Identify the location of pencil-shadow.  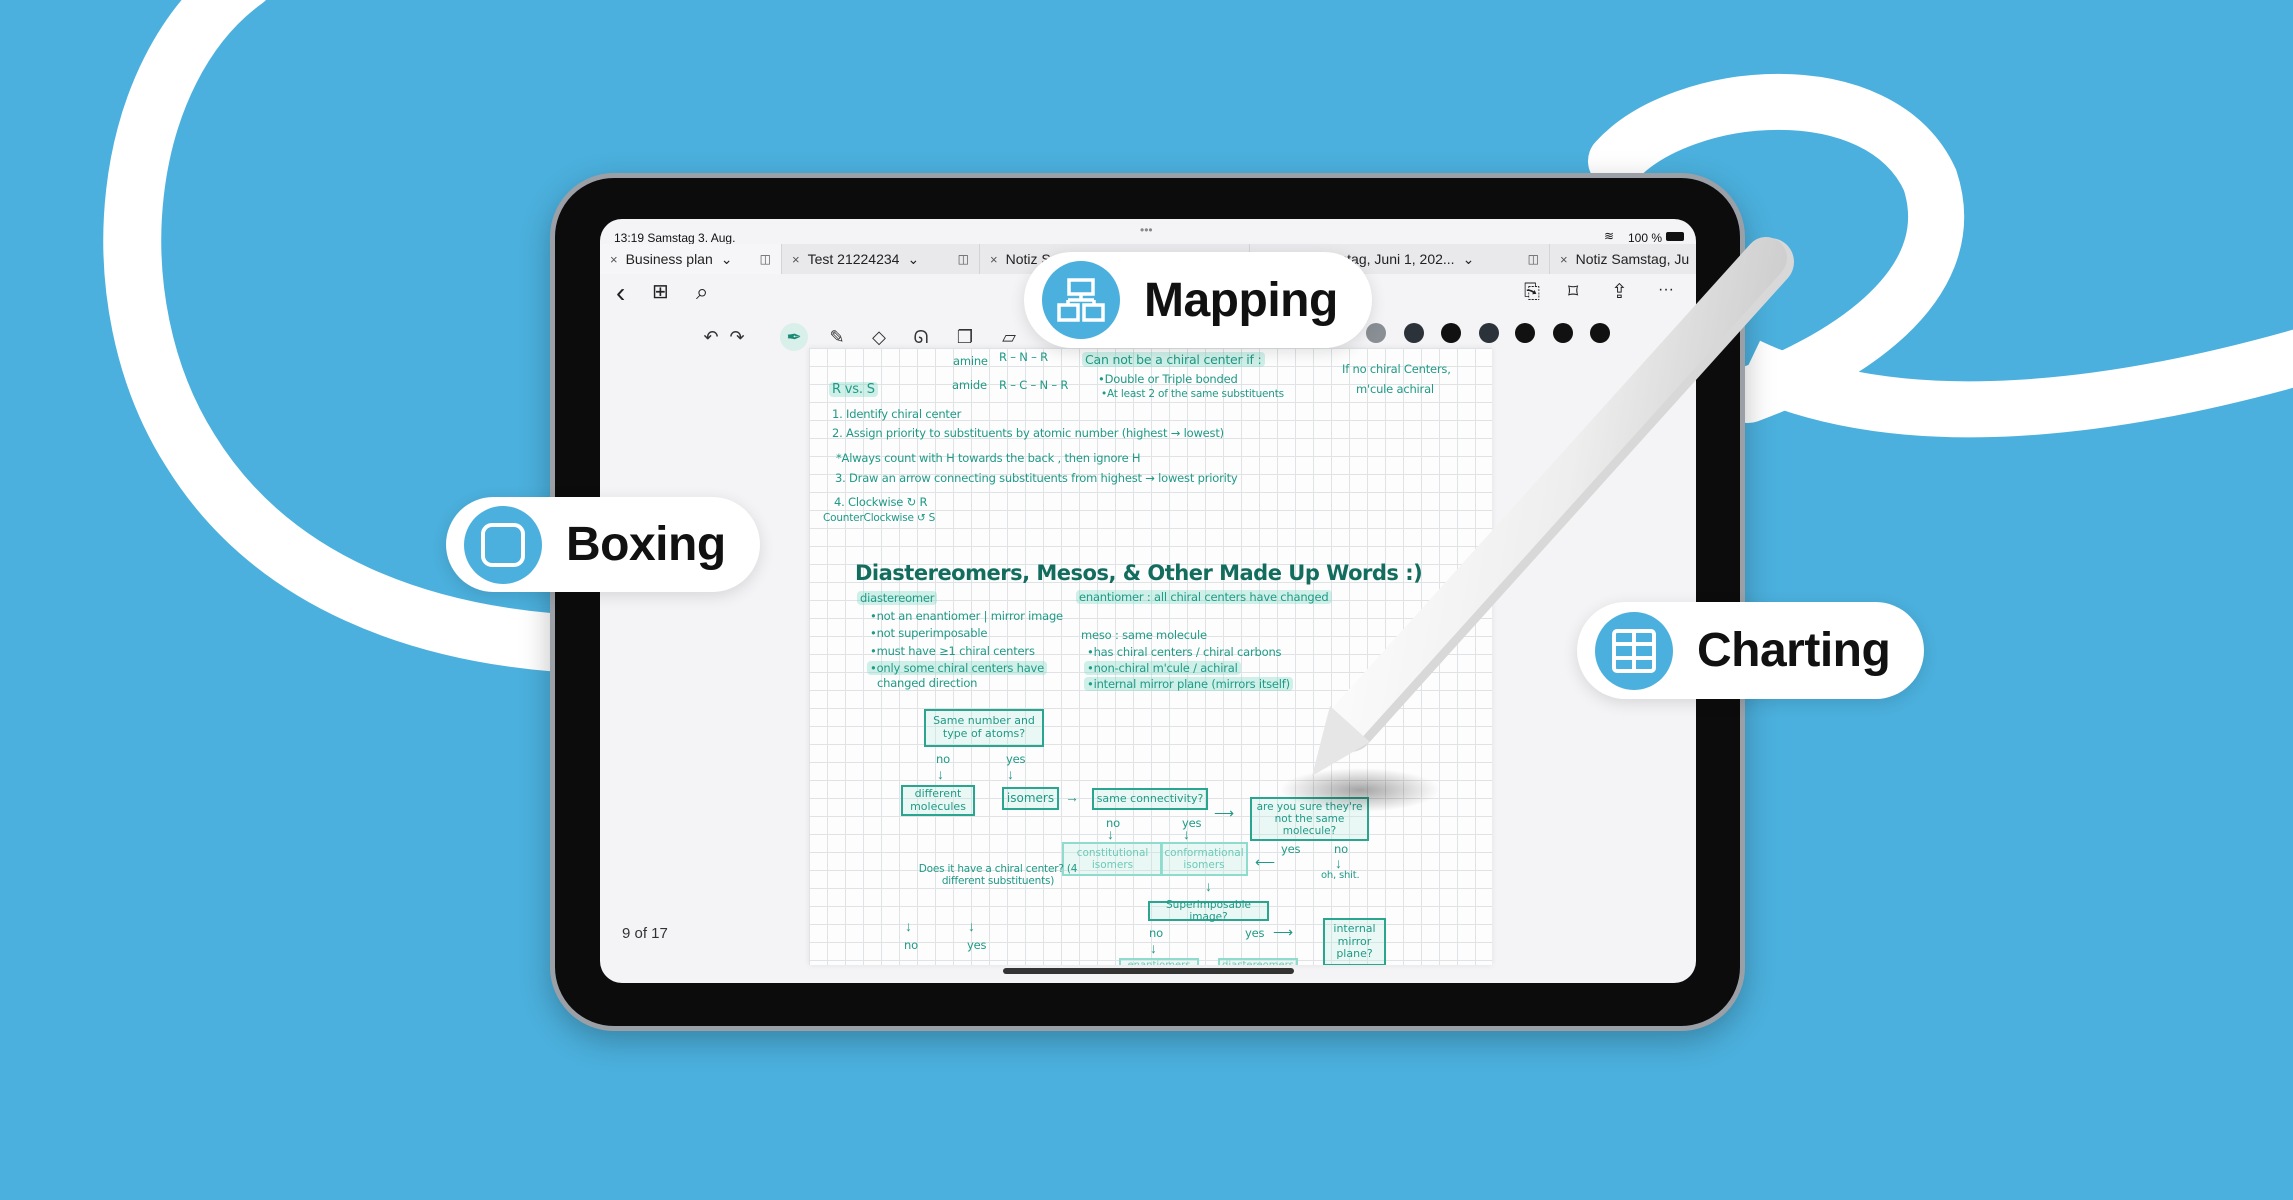
(1360, 790).